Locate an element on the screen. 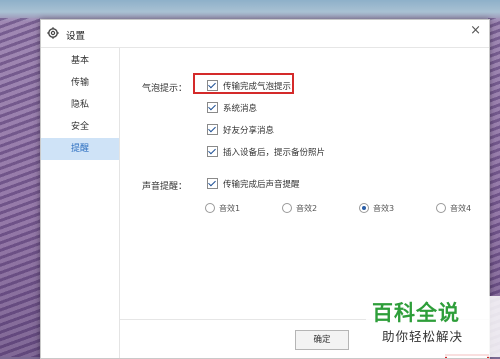 This screenshot has width=500, height=359. sidebar-item-label: 安全 is located at coordinates (79, 127).